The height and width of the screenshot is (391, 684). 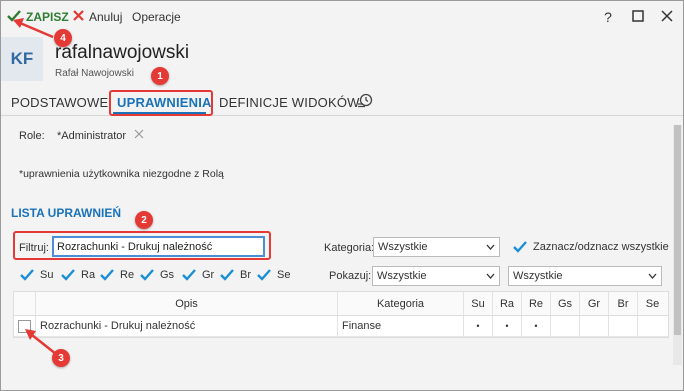 I want to click on row-checkbox-cell, so click(x=25, y=326).